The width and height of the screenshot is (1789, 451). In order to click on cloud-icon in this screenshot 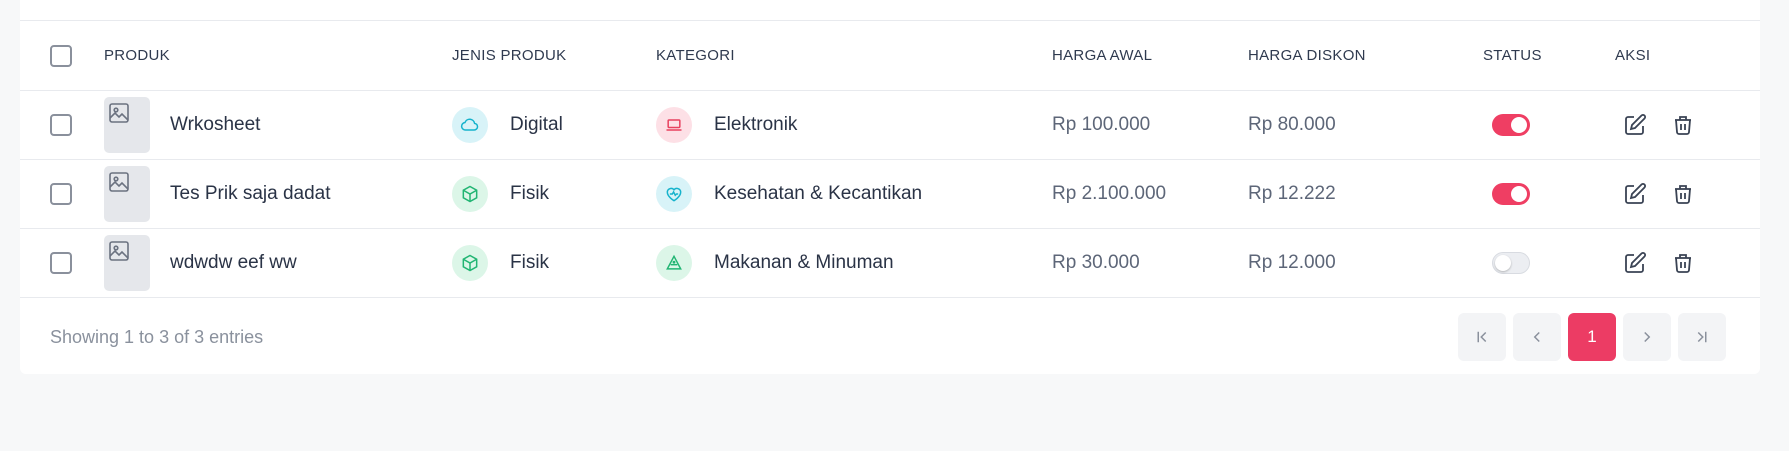, I will do `click(470, 125)`.